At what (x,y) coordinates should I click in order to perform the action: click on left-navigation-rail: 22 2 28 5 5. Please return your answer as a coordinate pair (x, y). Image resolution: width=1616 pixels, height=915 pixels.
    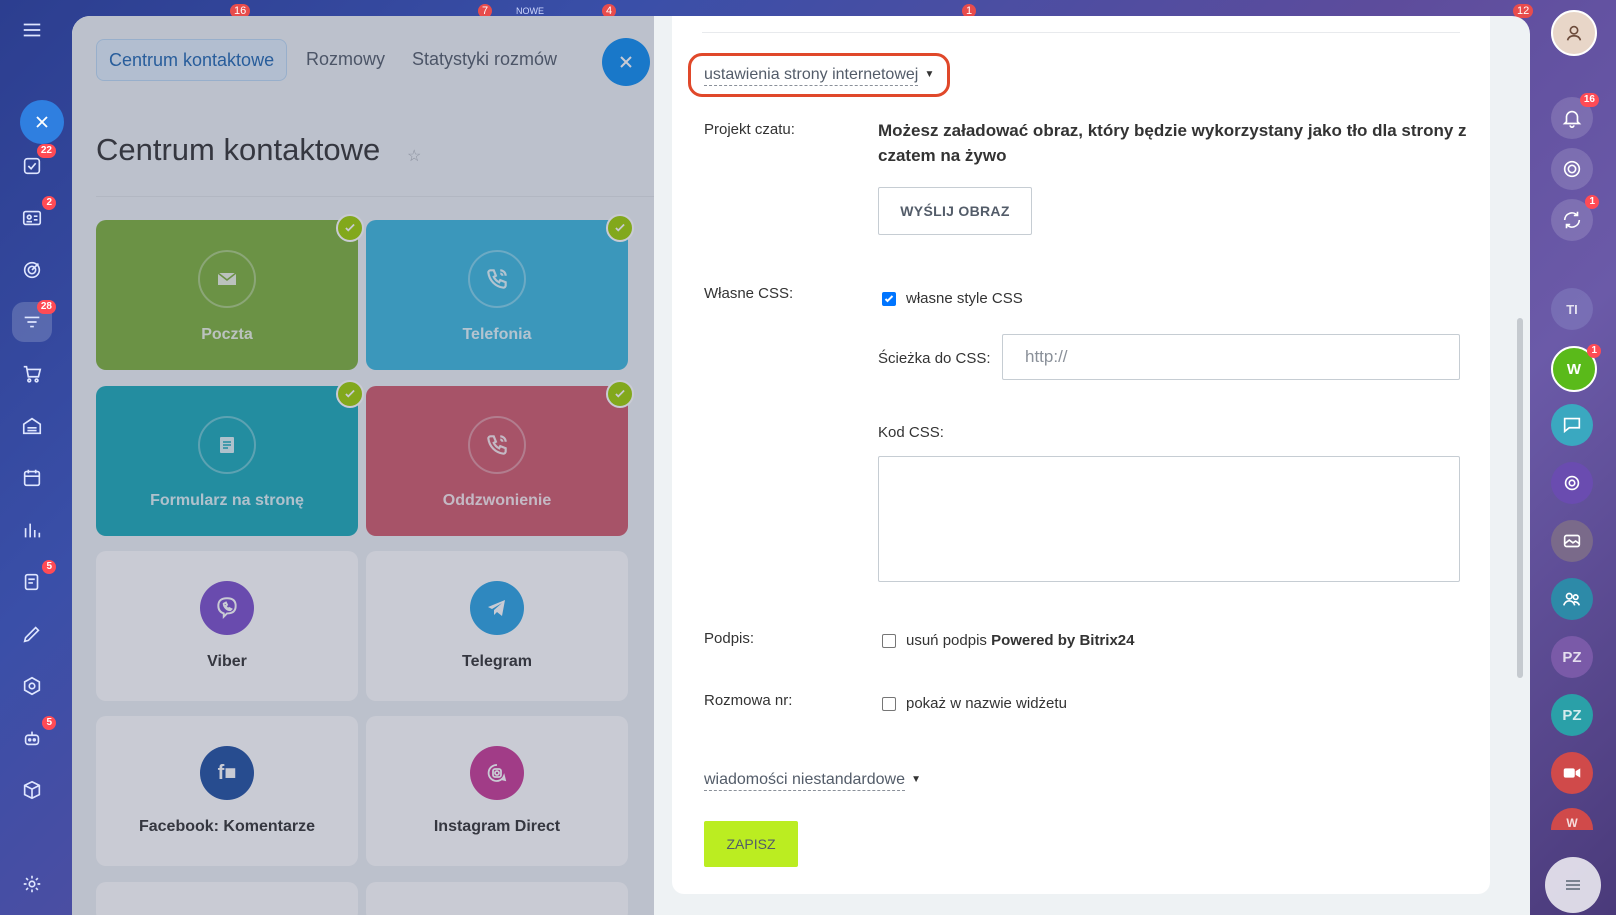
    Looking at the image, I should click on (32, 457).